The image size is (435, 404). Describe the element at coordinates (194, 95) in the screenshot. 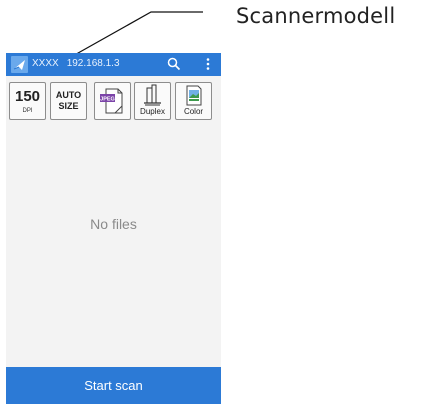

I see `color-mode-icon` at that location.